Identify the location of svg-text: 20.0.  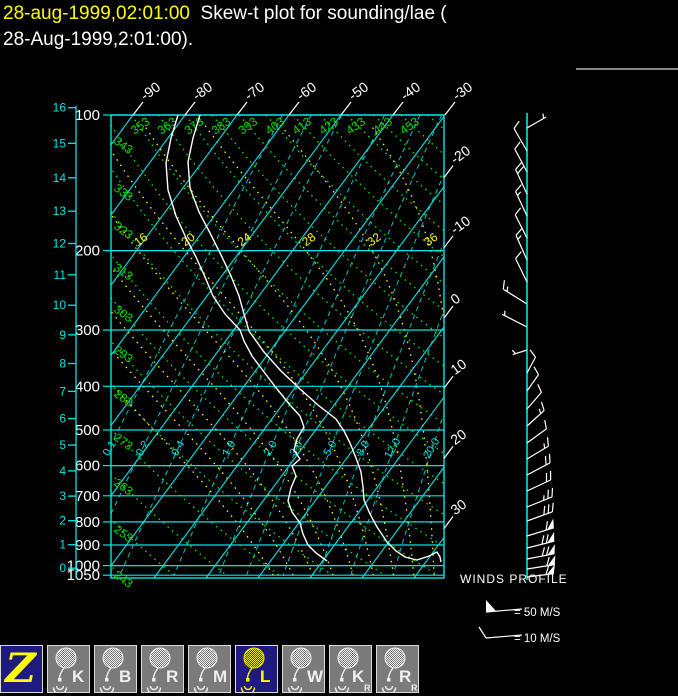
(431, 448).